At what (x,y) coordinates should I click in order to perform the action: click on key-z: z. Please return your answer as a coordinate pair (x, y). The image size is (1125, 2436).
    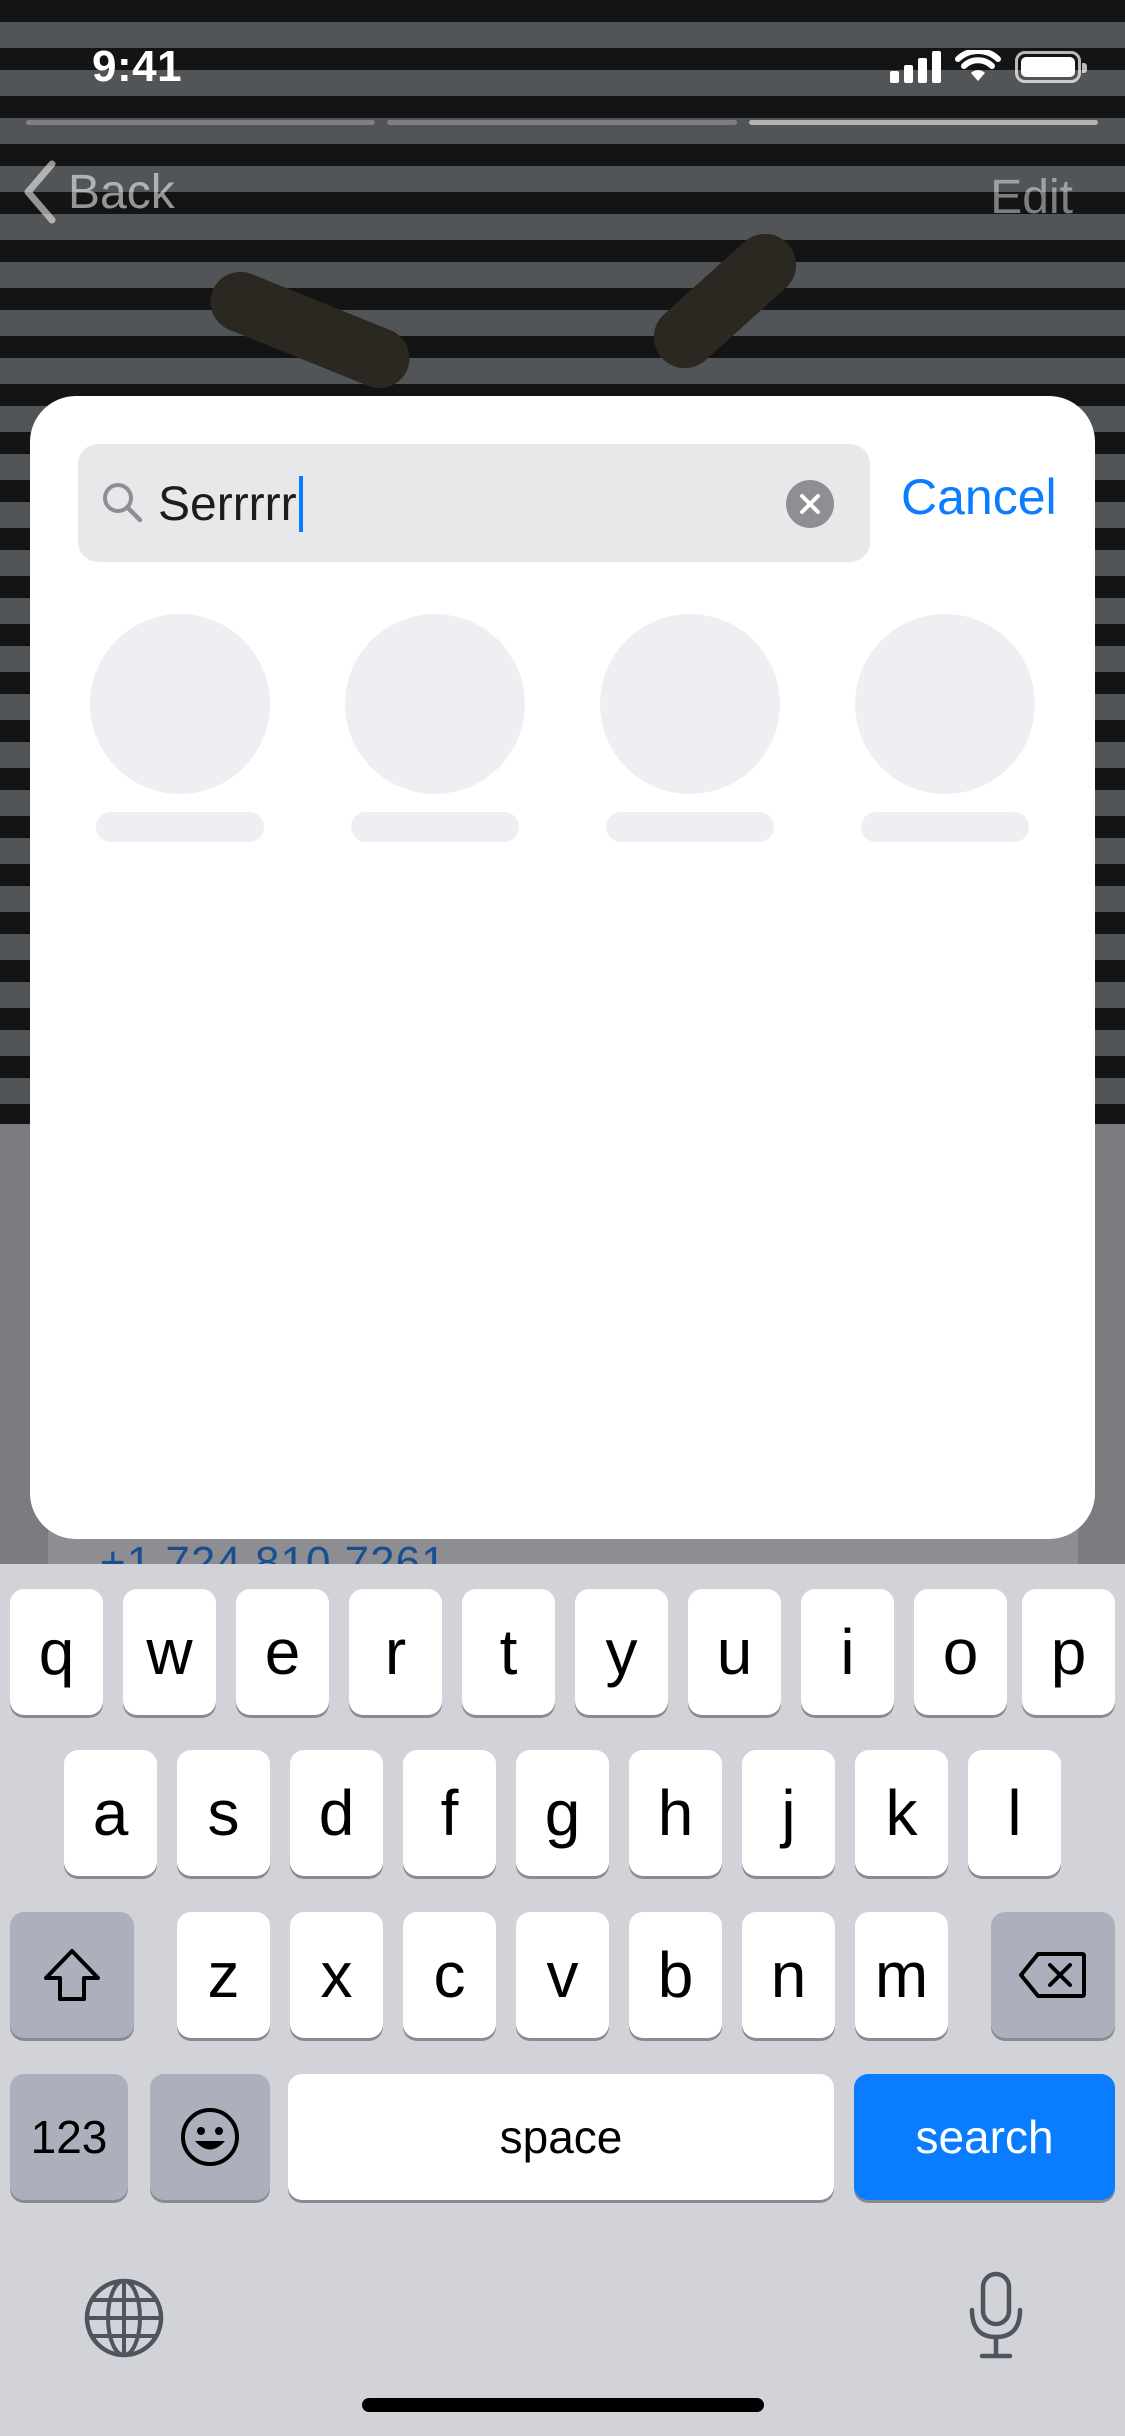
    Looking at the image, I should click on (223, 1975).